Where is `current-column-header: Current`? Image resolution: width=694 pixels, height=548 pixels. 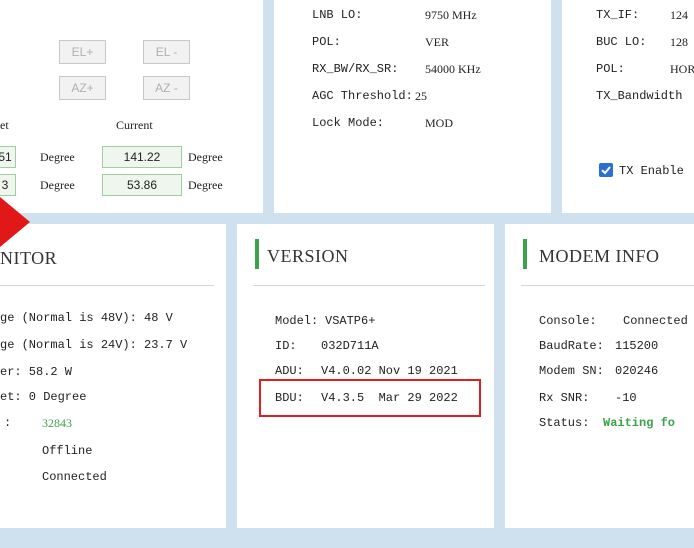
current-column-header: Current is located at coordinates (134, 125).